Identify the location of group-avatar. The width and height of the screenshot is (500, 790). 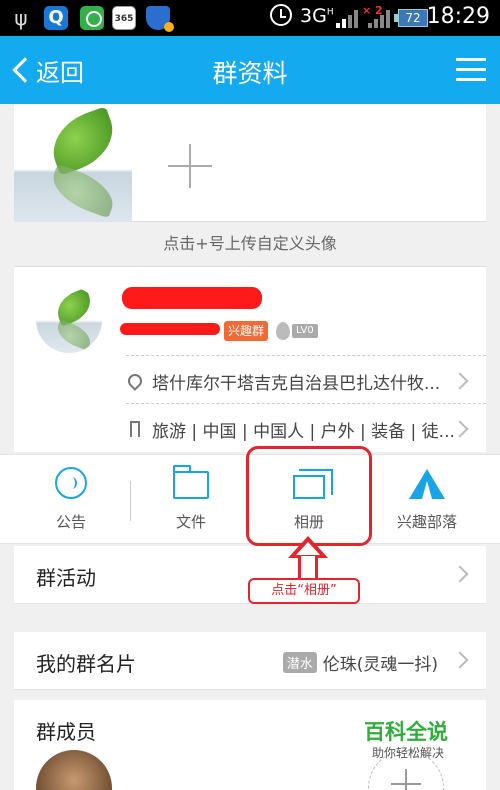
(69, 320).